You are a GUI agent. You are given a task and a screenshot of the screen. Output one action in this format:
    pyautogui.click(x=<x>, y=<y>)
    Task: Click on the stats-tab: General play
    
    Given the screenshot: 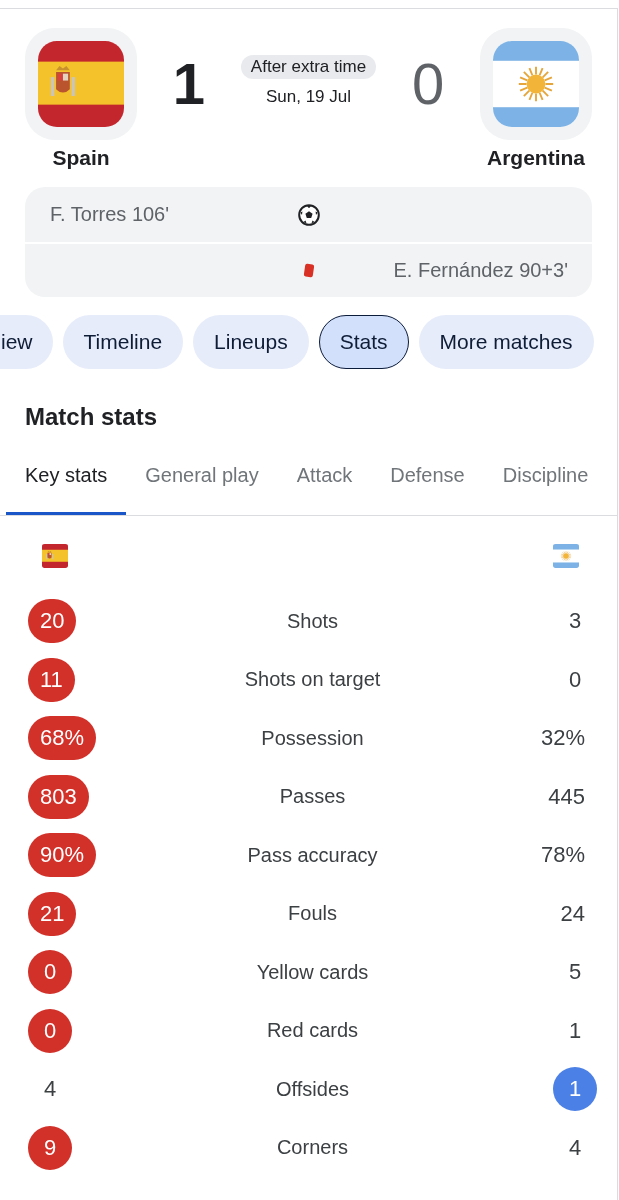 What is the action you would take?
    pyautogui.click(x=202, y=484)
    